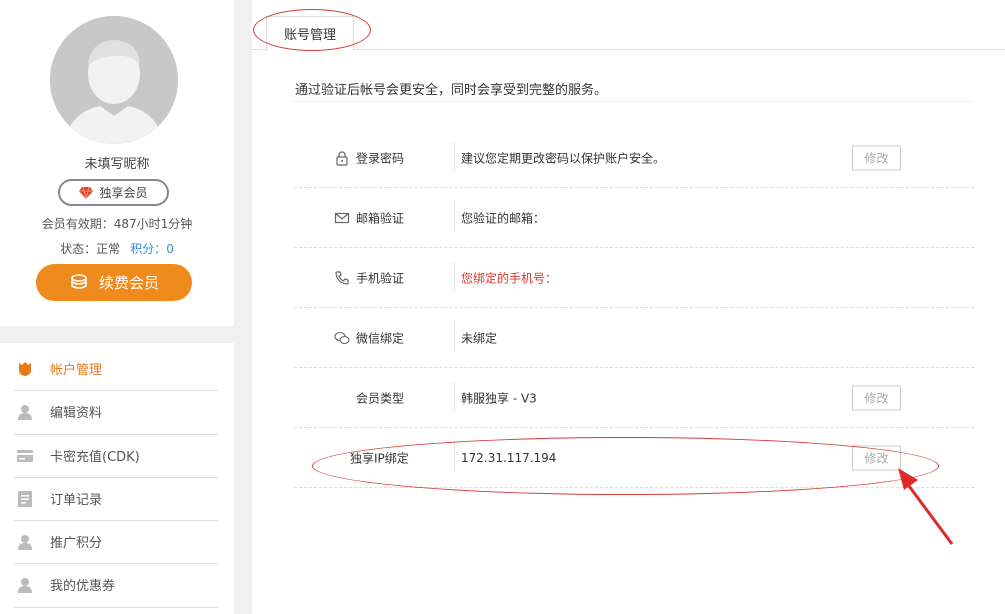 The height and width of the screenshot is (614, 1005). I want to click on sidebar-item-label: 帐户管理, so click(76, 370).